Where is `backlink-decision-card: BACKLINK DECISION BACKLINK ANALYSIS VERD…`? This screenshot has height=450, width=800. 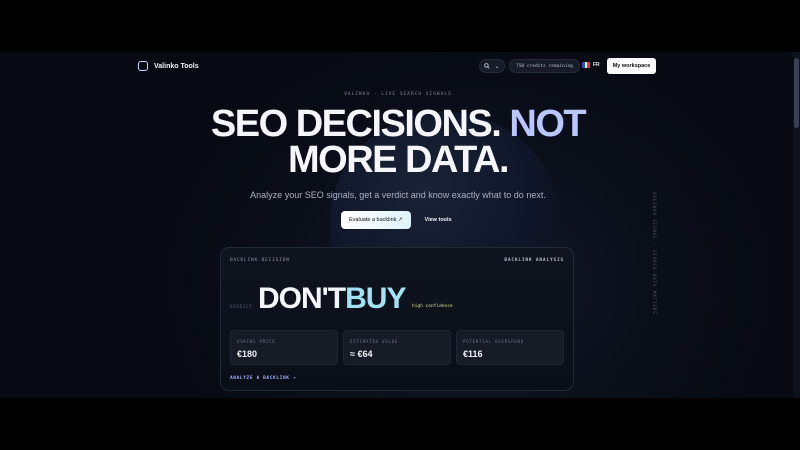
backlink-decision-card: BACKLINK DECISION BACKLINK ANALYSIS VERD… is located at coordinates (397, 319).